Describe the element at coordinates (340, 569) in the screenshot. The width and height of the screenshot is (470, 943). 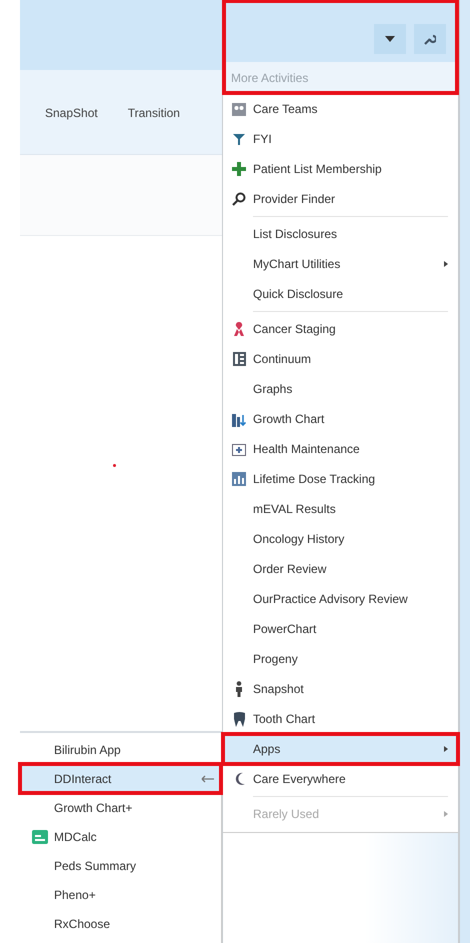
I see `menu-item: Order Review` at that location.